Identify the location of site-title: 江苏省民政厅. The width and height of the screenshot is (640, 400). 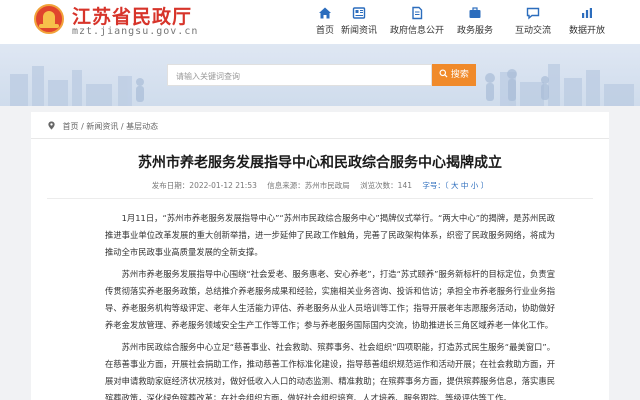
(132, 15).